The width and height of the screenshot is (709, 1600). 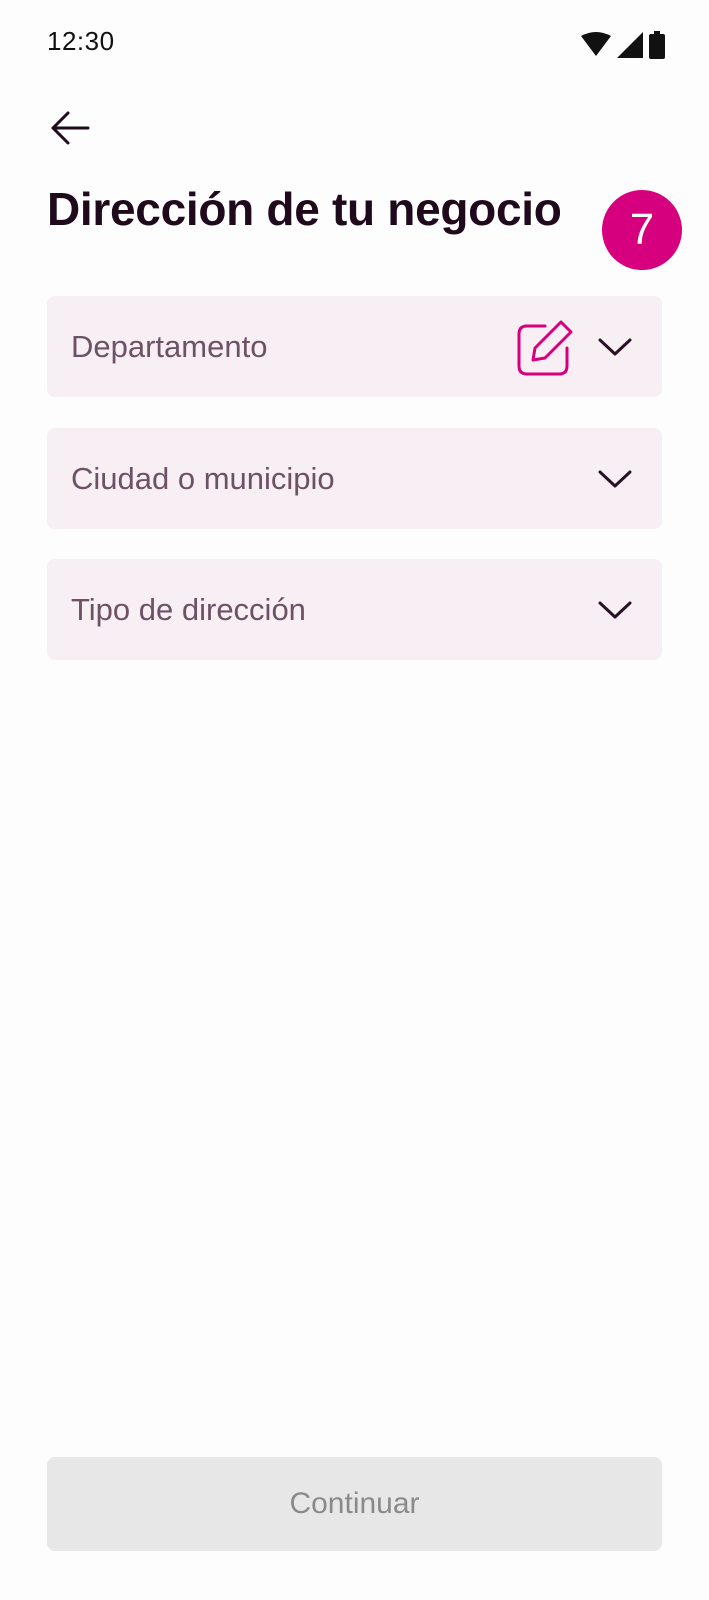 I want to click on edit-icon, so click(x=544, y=349).